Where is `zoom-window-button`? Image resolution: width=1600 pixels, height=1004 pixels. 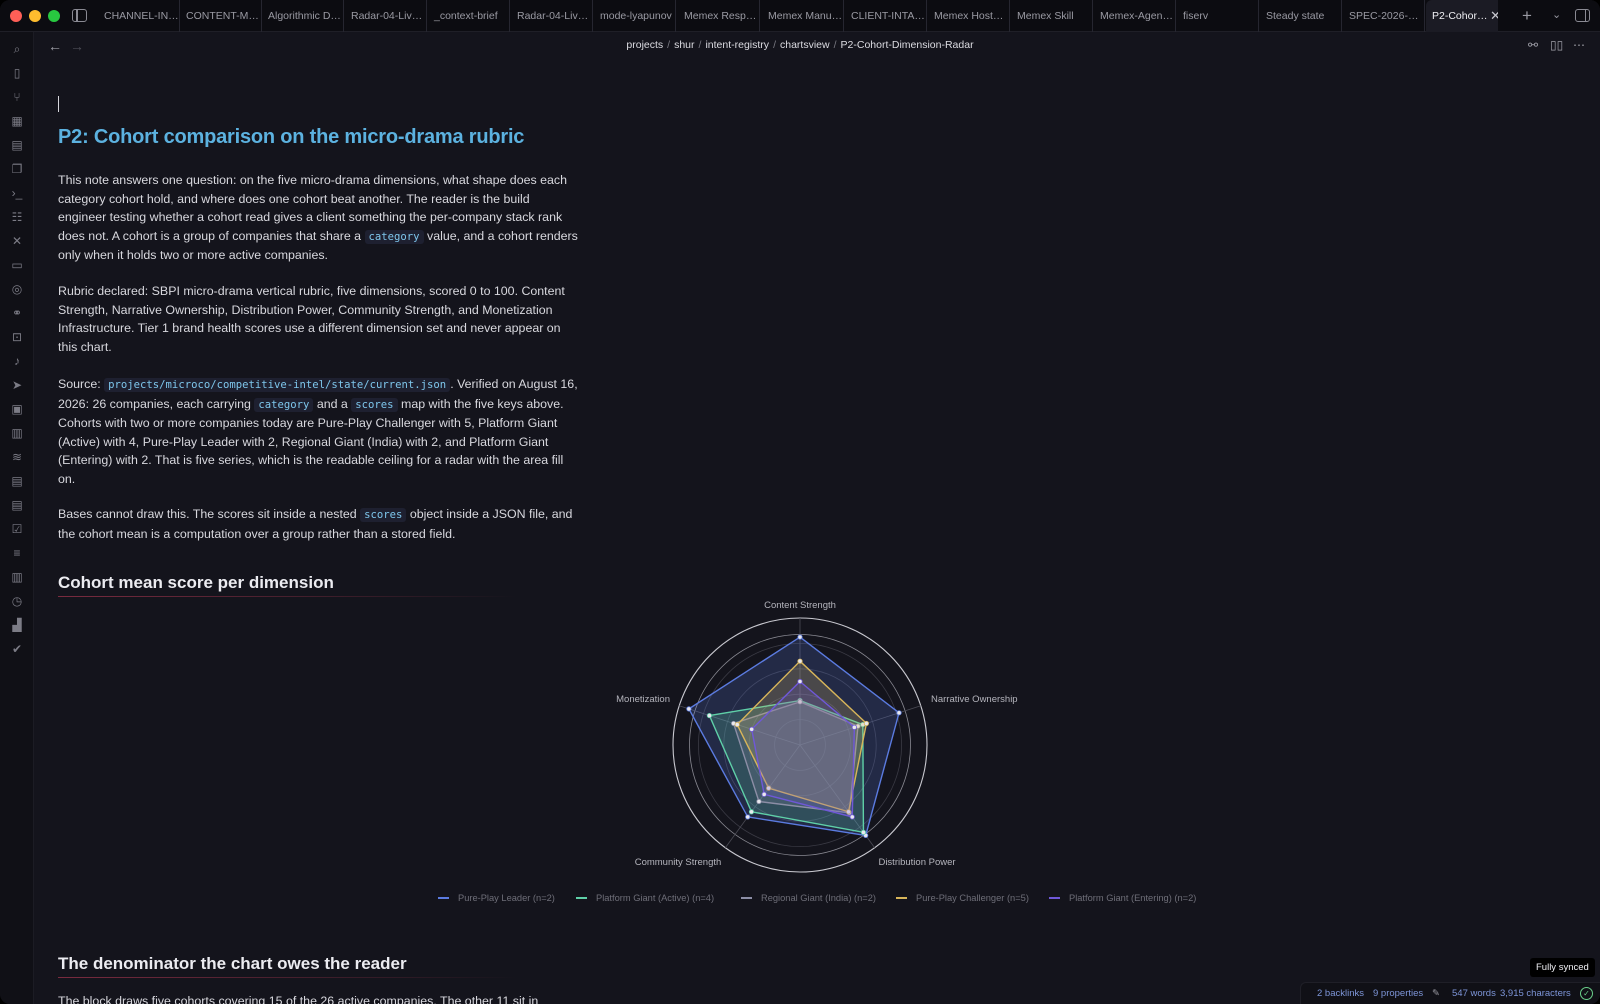
zoom-window-button is located at coordinates (54, 16).